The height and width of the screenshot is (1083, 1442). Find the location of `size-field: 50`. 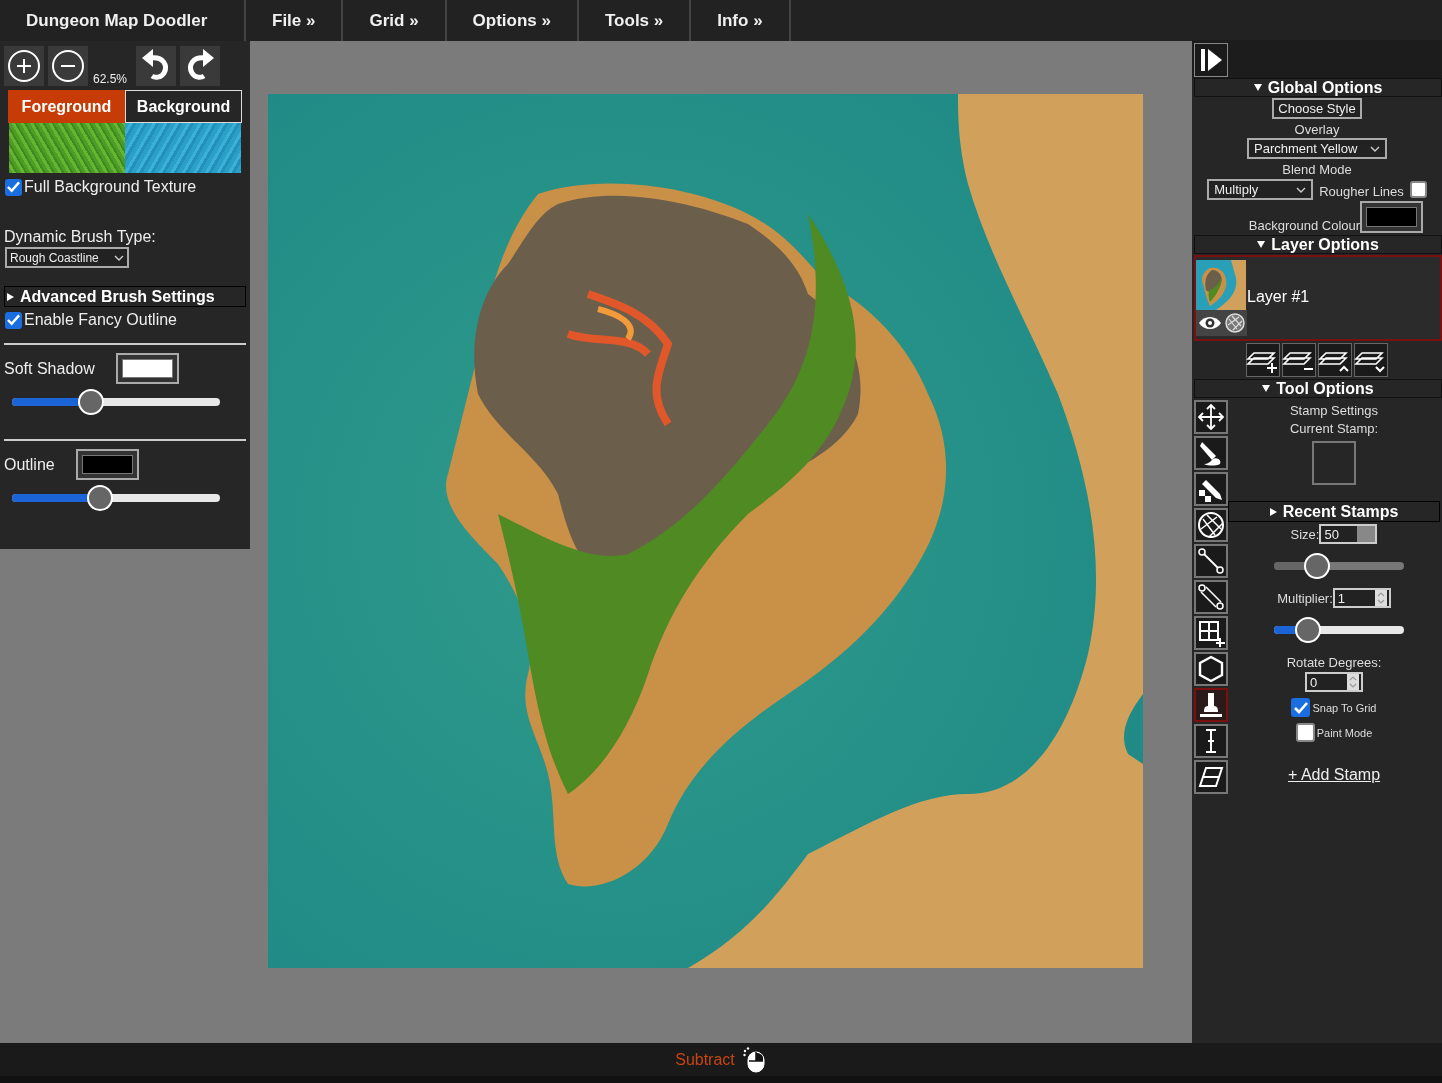

size-field: 50 is located at coordinates (1348, 534).